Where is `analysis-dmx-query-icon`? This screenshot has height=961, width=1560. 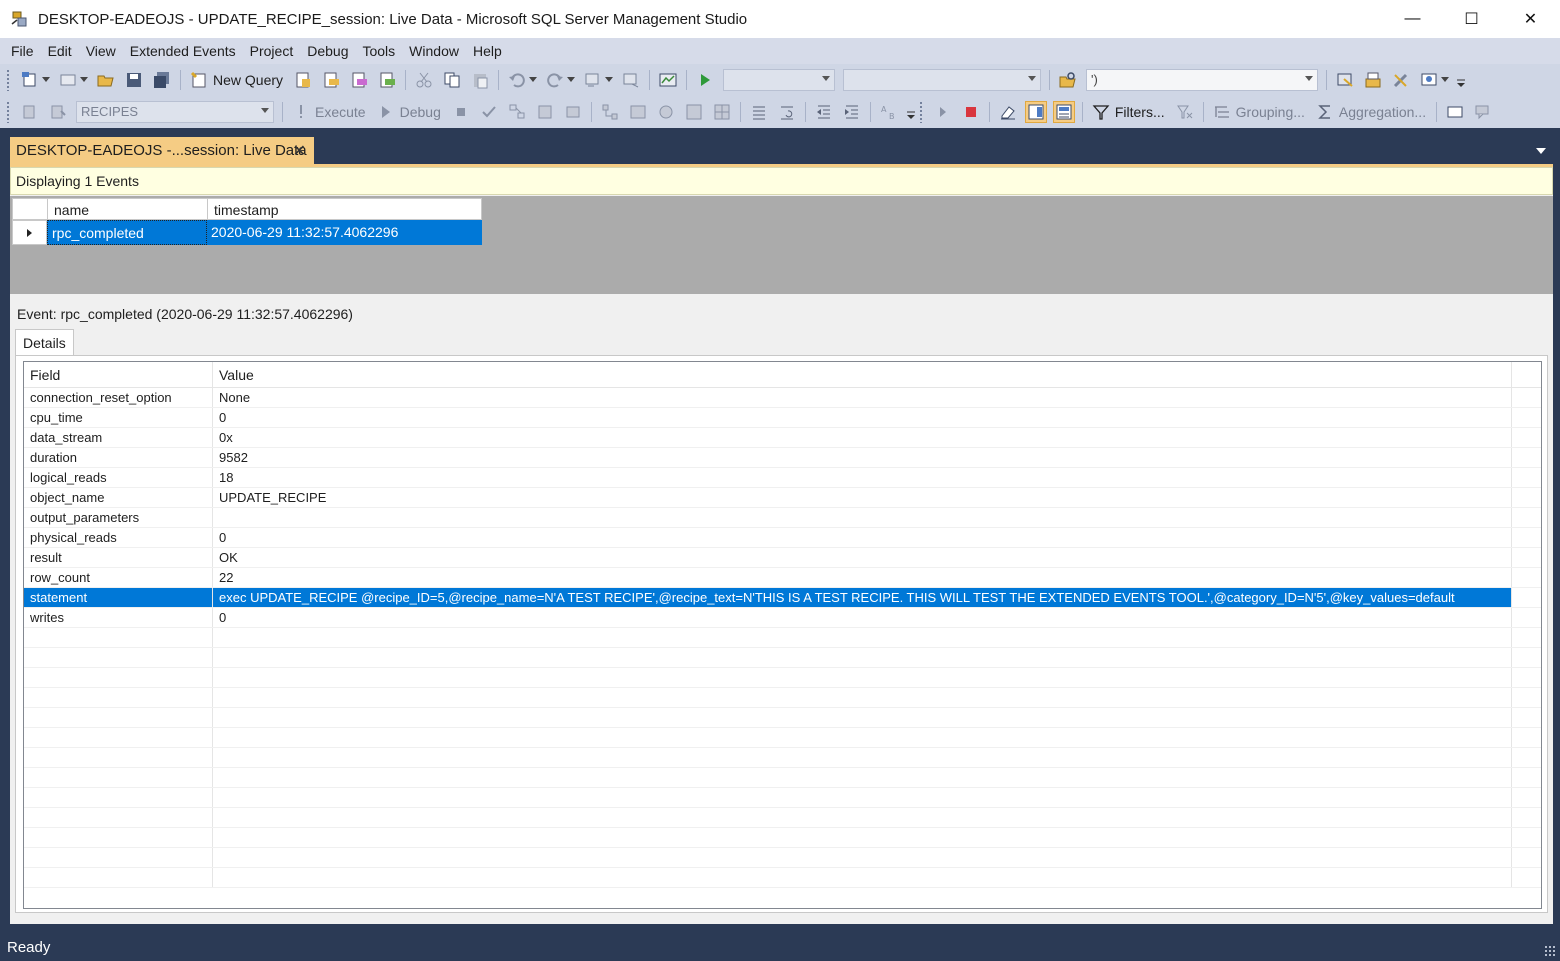
analysis-dmx-query-icon is located at coordinates (359, 80).